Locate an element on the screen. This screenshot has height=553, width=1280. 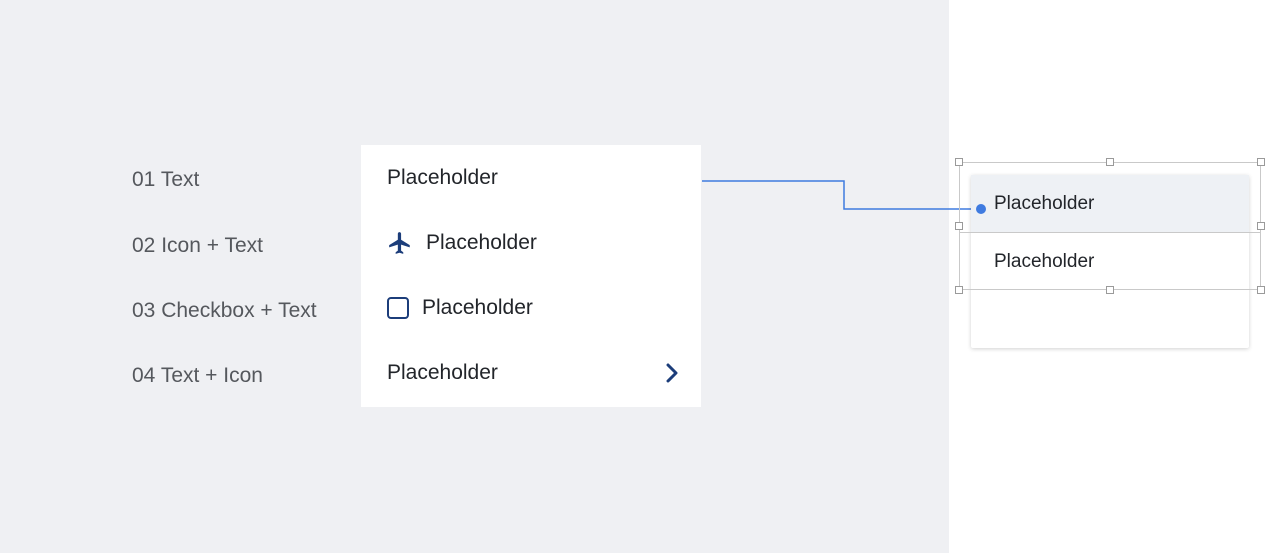
resize-handle-top-left is located at coordinates (959, 162).